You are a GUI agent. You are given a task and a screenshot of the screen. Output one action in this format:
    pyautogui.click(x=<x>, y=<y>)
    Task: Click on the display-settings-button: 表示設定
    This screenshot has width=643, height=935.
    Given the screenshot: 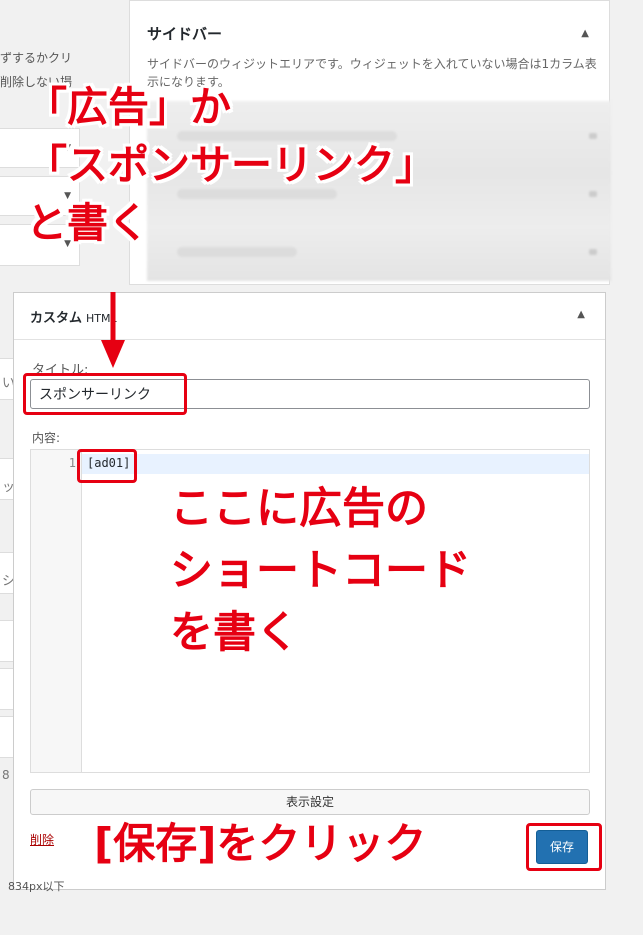 What is the action you would take?
    pyautogui.click(x=310, y=802)
    